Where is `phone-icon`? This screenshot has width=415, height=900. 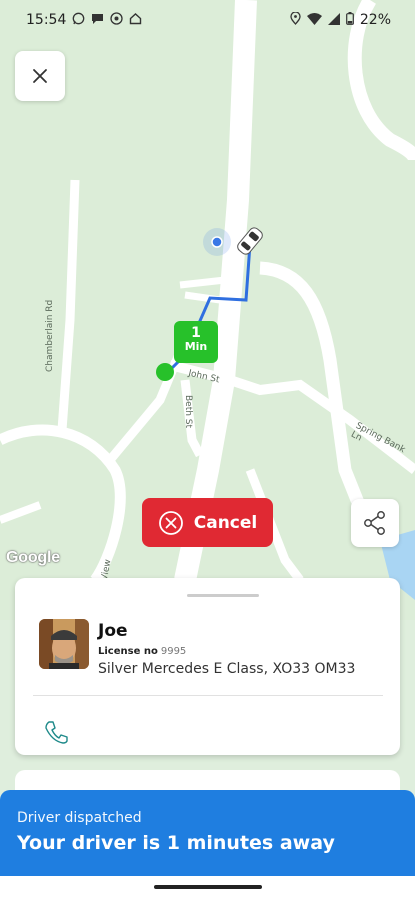
phone-icon is located at coordinates (56, 732).